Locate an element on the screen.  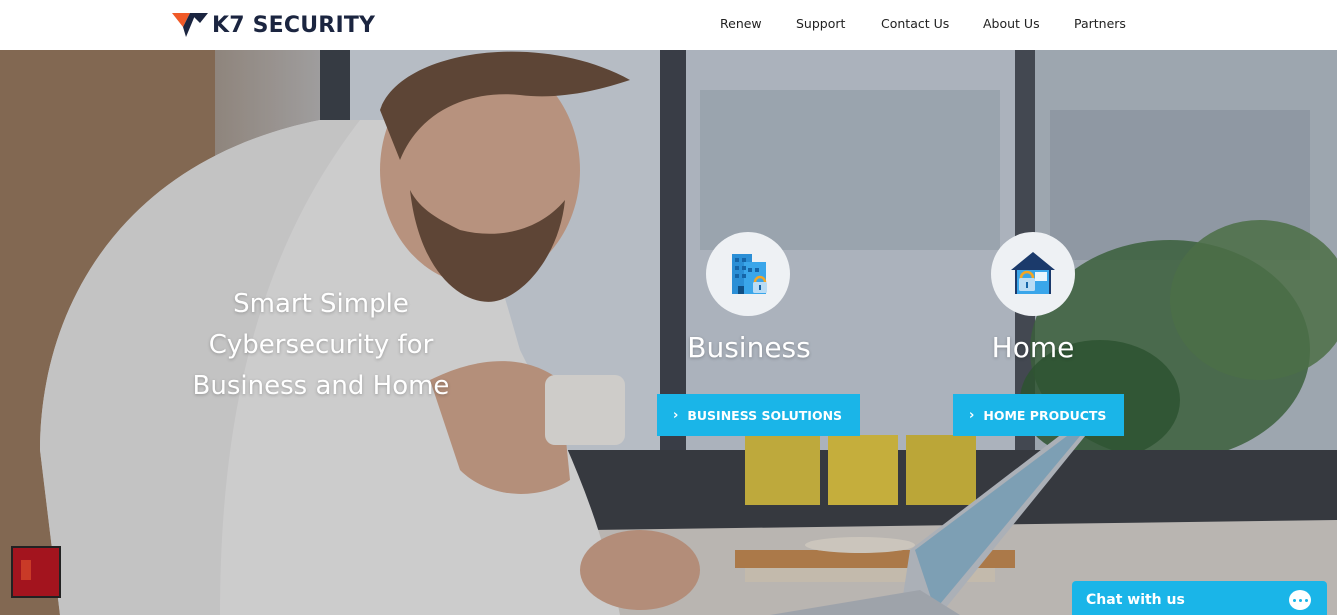
chat-widget: Chat with us is located at coordinates (1199, 598).